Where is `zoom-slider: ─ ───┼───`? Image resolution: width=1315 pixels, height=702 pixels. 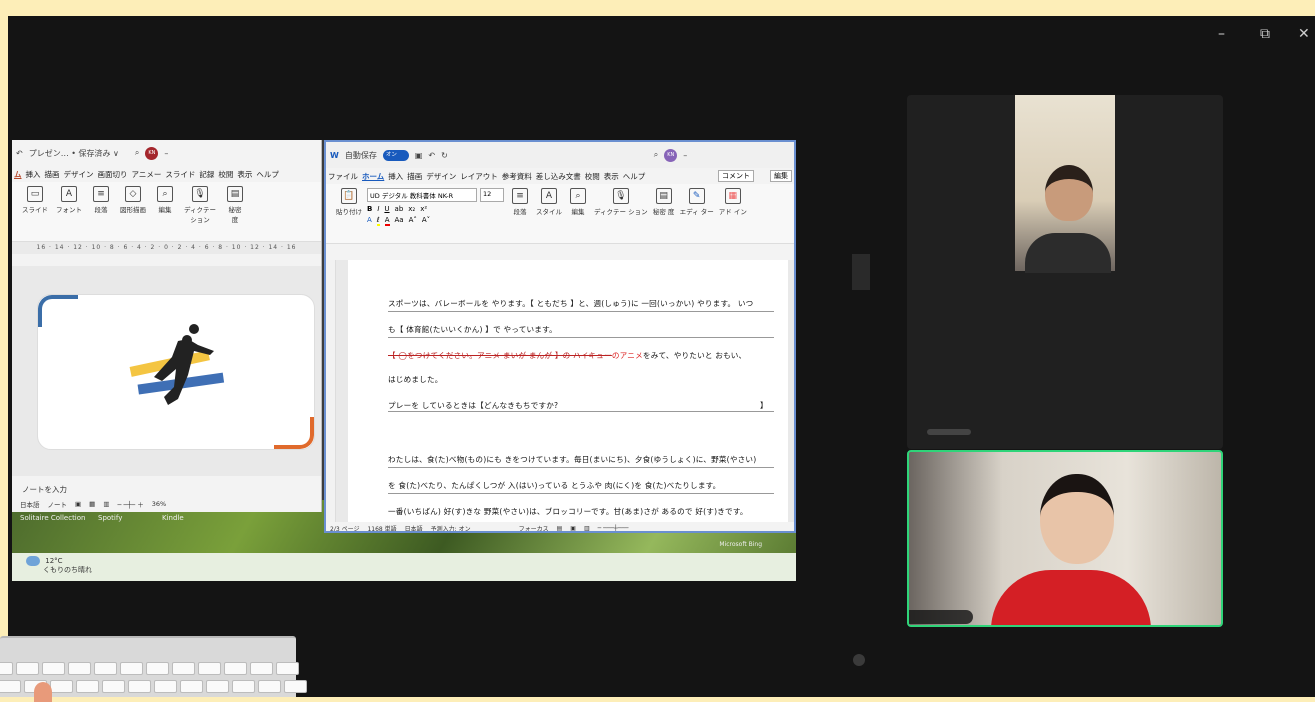
zoom-slider: ─ ───┼─── is located at coordinates (613, 528).